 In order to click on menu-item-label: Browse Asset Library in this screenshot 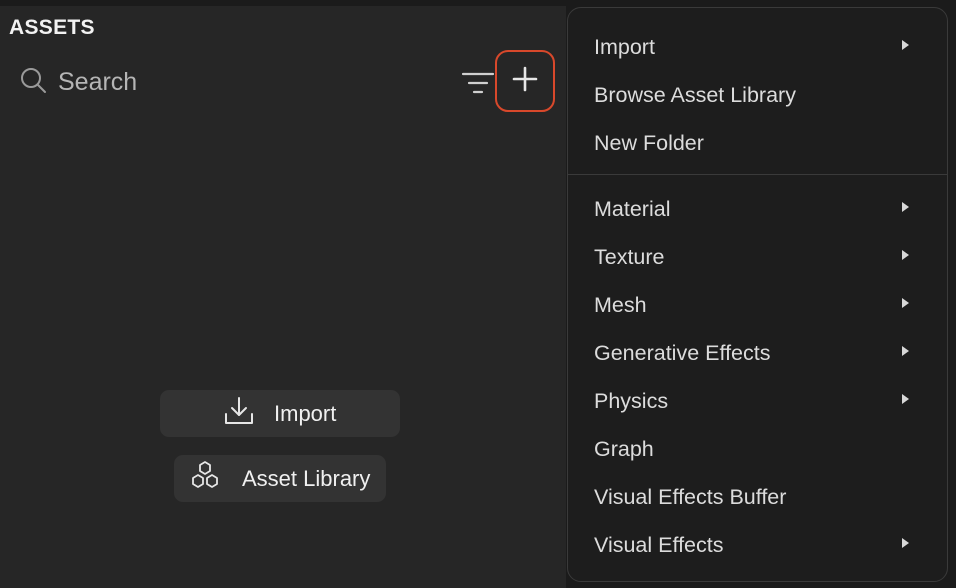, I will do `click(695, 94)`.